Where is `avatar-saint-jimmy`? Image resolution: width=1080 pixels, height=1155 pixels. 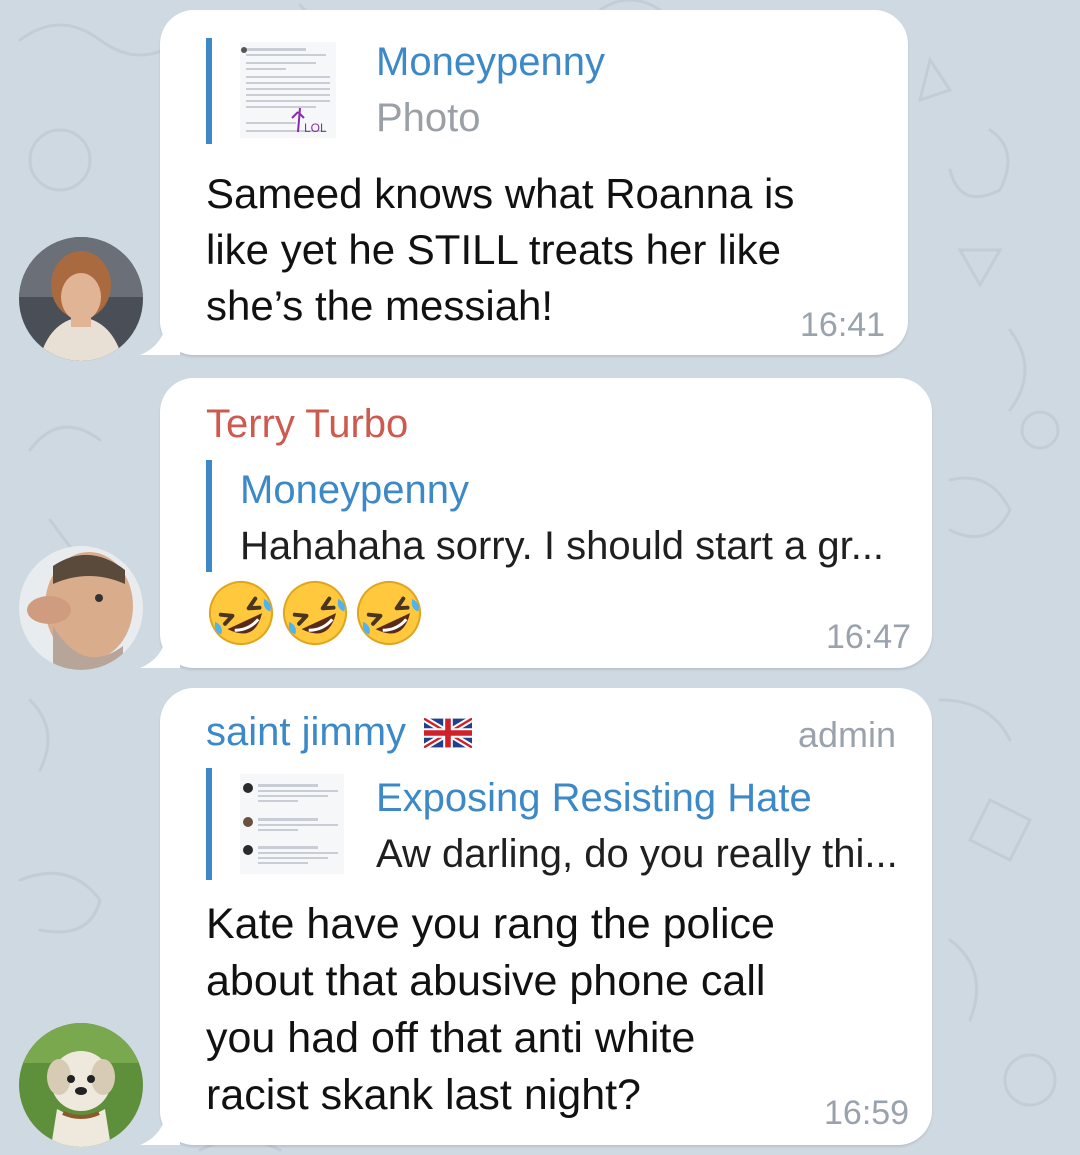 avatar-saint-jimmy is located at coordinates (81, 1085).